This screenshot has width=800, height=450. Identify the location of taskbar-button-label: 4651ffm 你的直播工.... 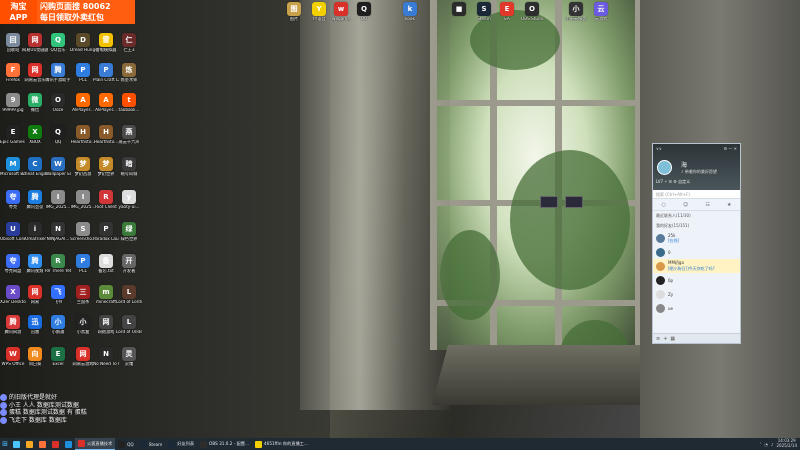
(285, 443).